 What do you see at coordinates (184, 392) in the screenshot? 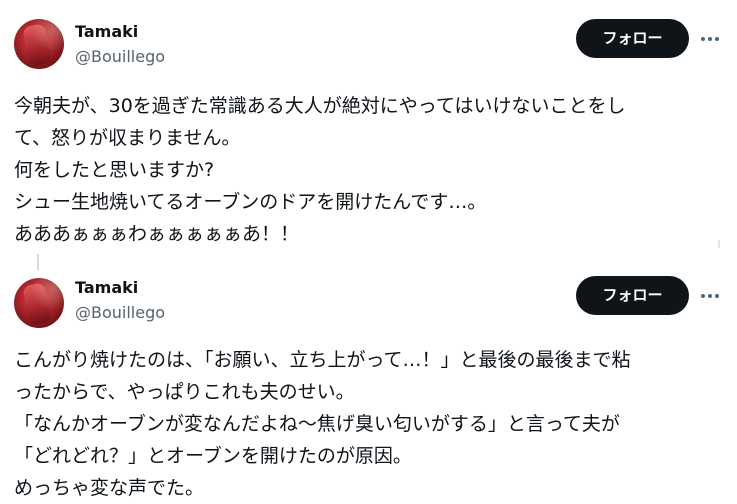
I see `tweet-text-line: ったからで、やっぱりこれも夫のせい。` at bounding box center [184, 392].